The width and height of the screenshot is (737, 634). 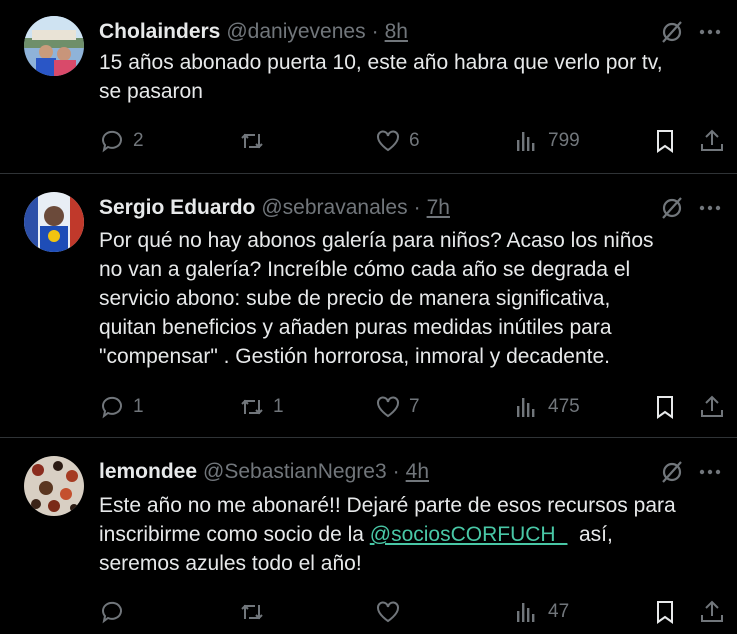 I want to click on tweet-header: Sergio Eduardo @sebravanales · 7h, so click(x=274, y=208).